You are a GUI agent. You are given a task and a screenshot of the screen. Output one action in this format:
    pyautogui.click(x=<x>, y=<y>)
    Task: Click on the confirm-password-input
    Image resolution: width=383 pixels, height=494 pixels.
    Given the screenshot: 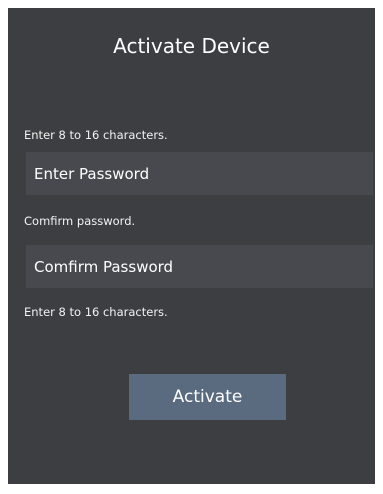 What is the action you would take?
    pyautogui.click(x=199, y=266)
    